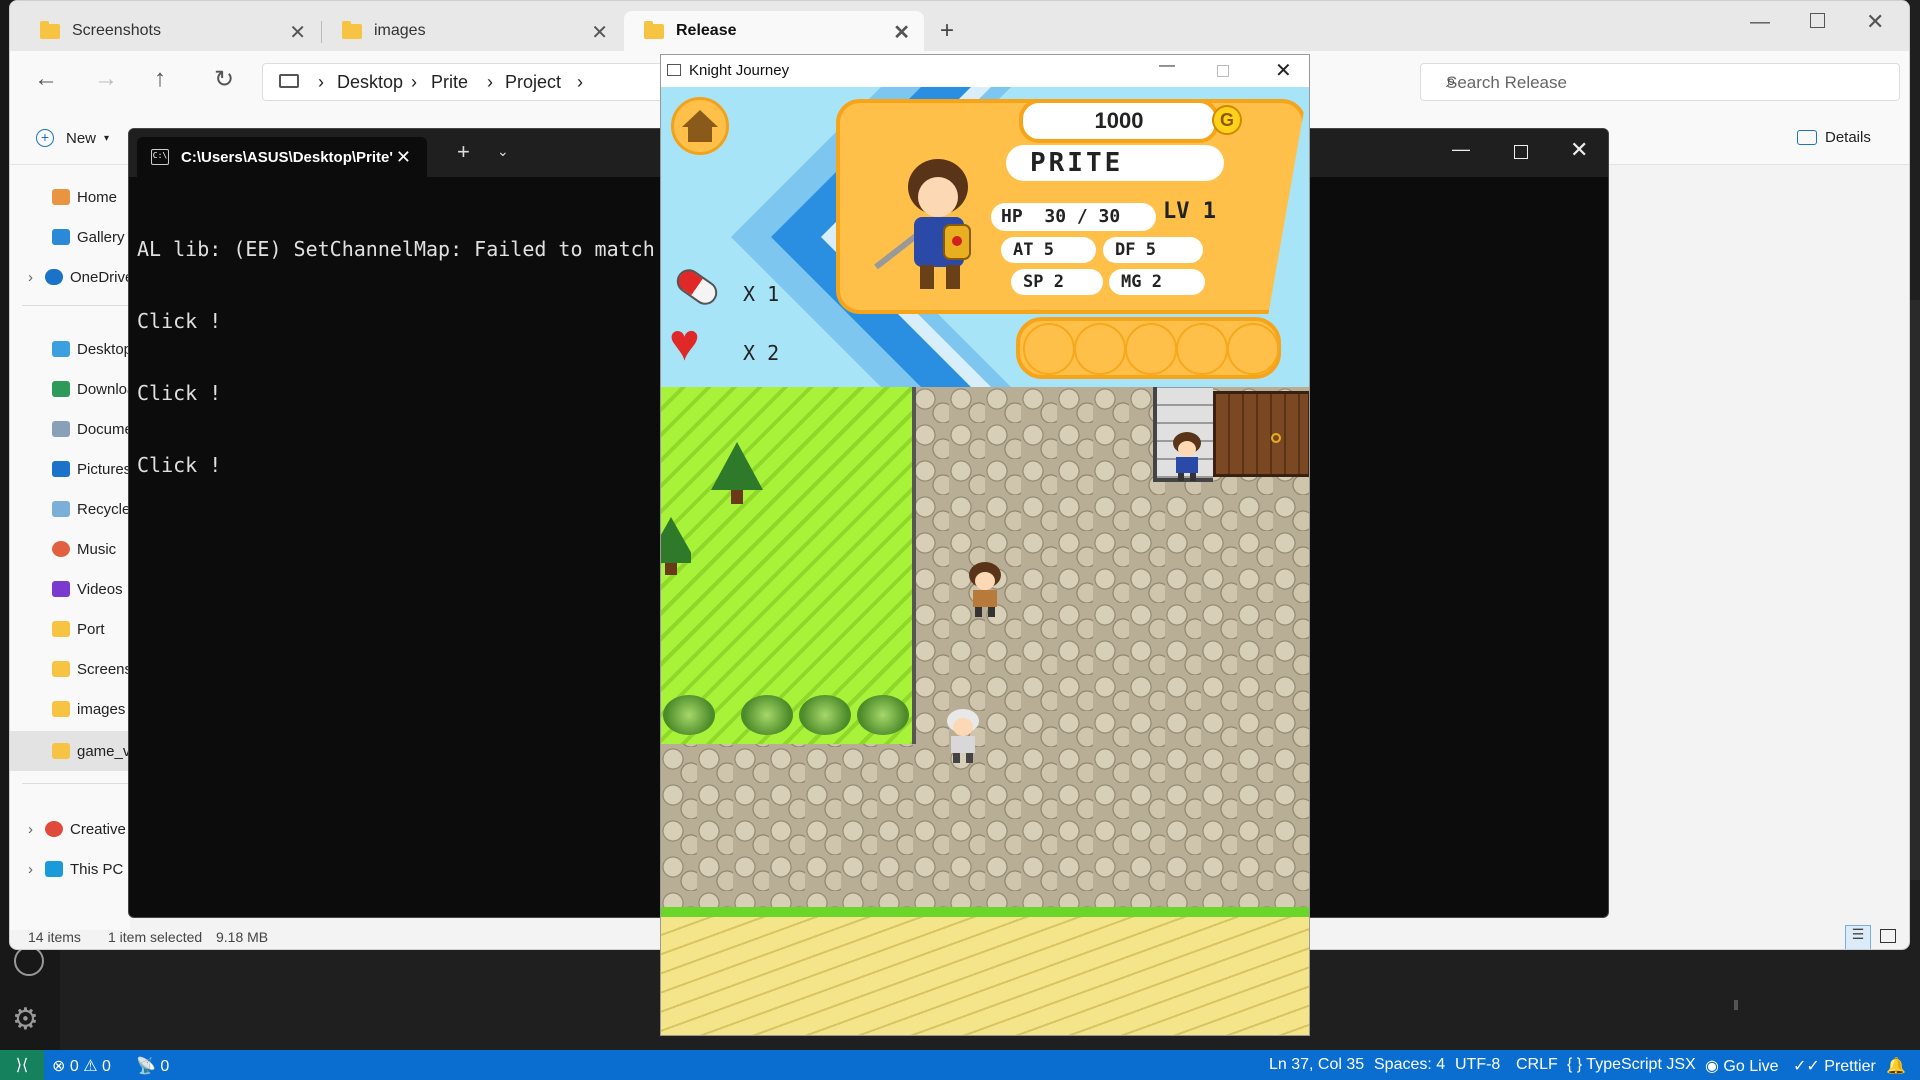 This screenshot has height=1080, width=1920. I want to click on sidebar-item-creative: › Creative, so click(70, 829).